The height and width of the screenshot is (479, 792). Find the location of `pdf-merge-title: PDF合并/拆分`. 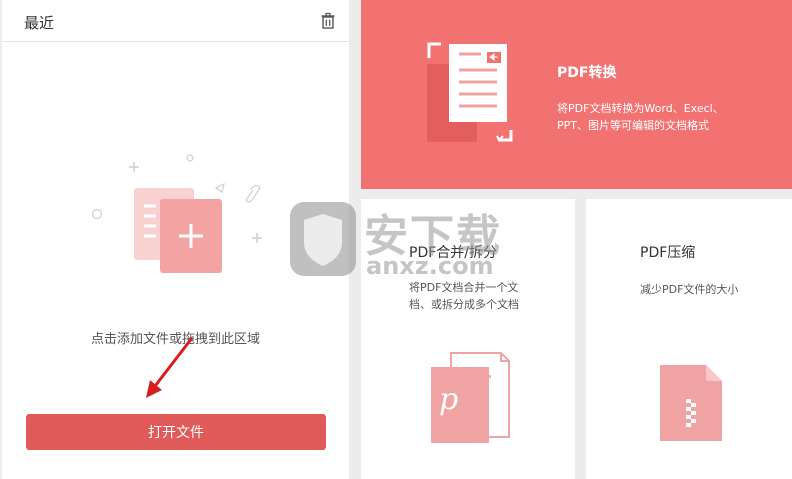

pdf-merge-title: PDF合并/拆分 is located at coordinates (453, 253).